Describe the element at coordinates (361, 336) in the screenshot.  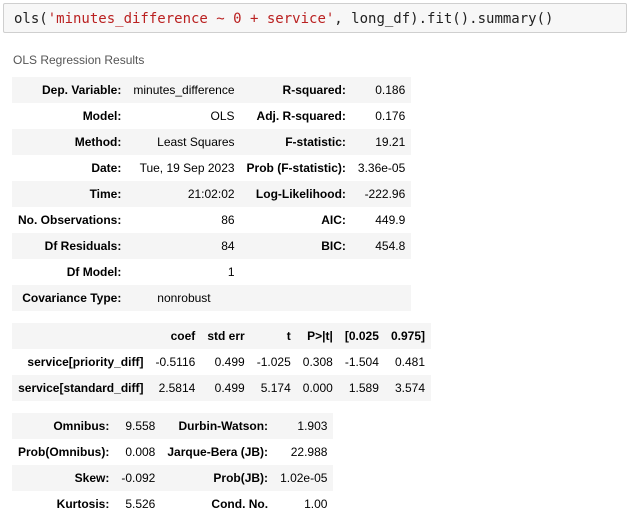
I see `coef-header: [0.025` at that location.